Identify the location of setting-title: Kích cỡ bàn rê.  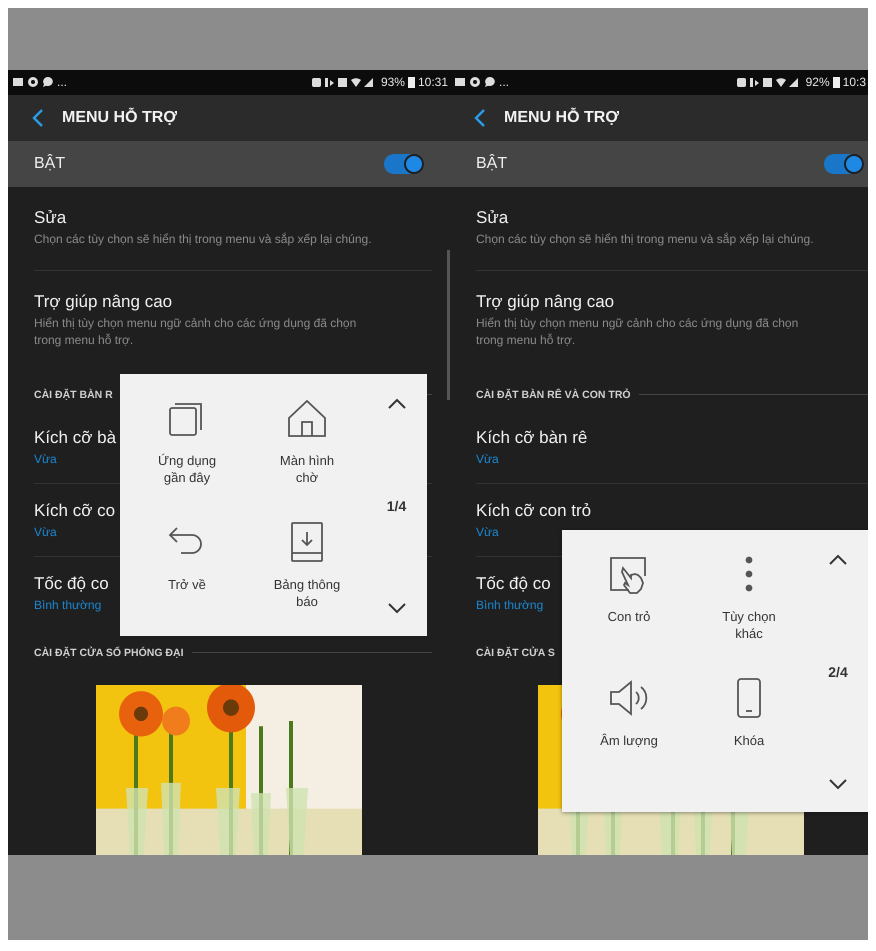
(532, 437).